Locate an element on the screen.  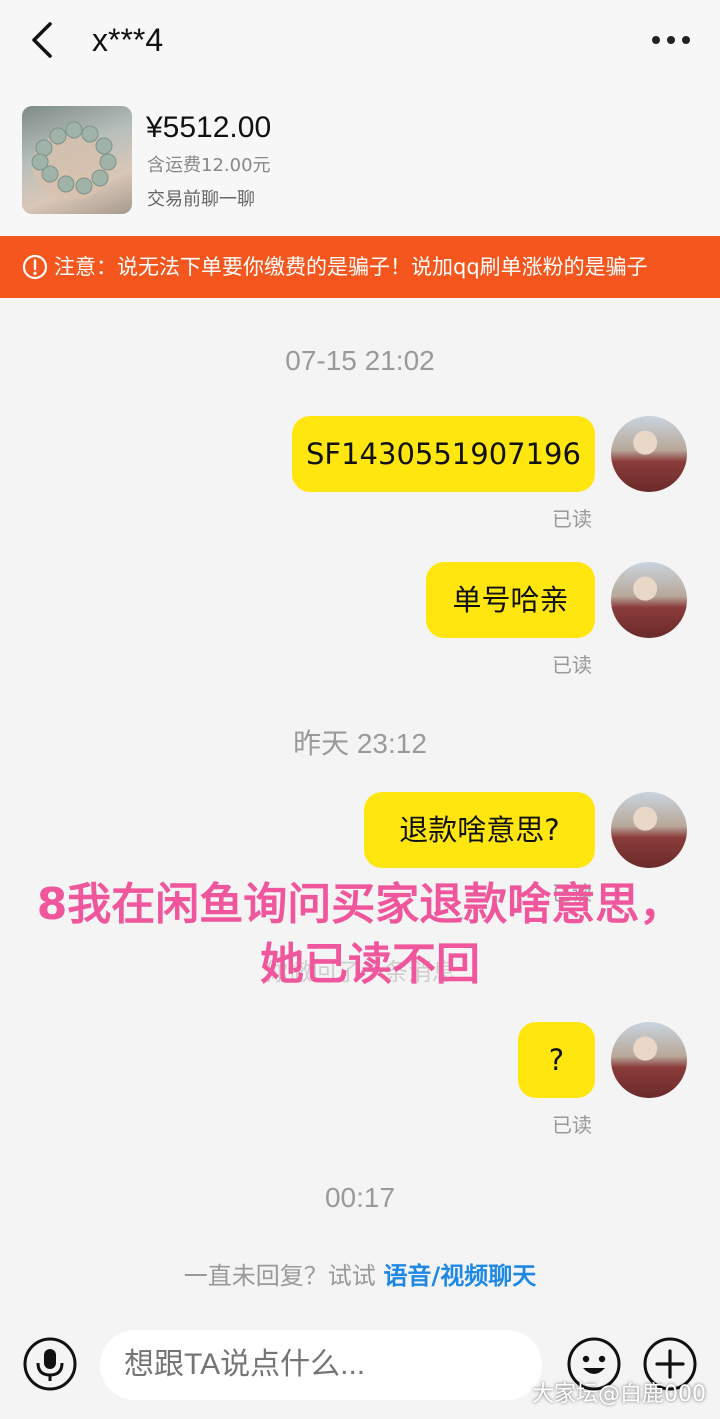
no-reply-hint: 一直未回复？试试 语音/视频聊天 is located at coordinates (360, 1273).